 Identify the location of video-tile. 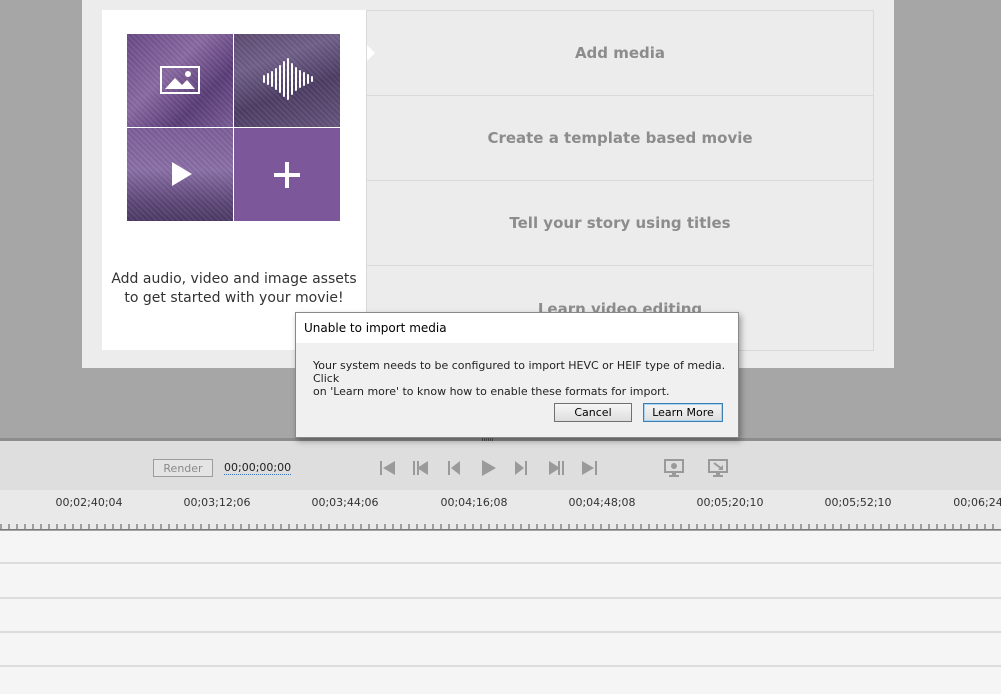
(180, 174).